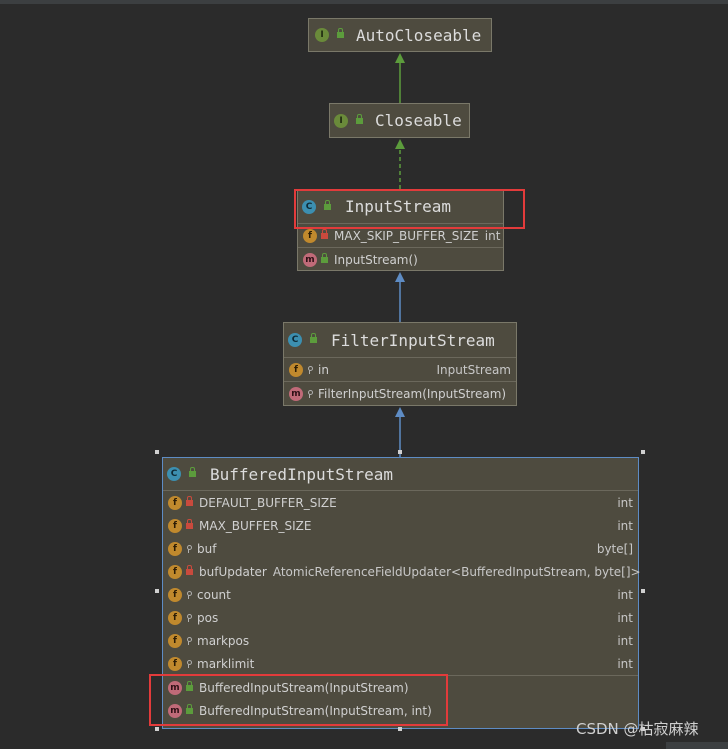  I want to click on field-row: f MAX_SKIP_BUFFER_SIZE int, so click(400, 235).